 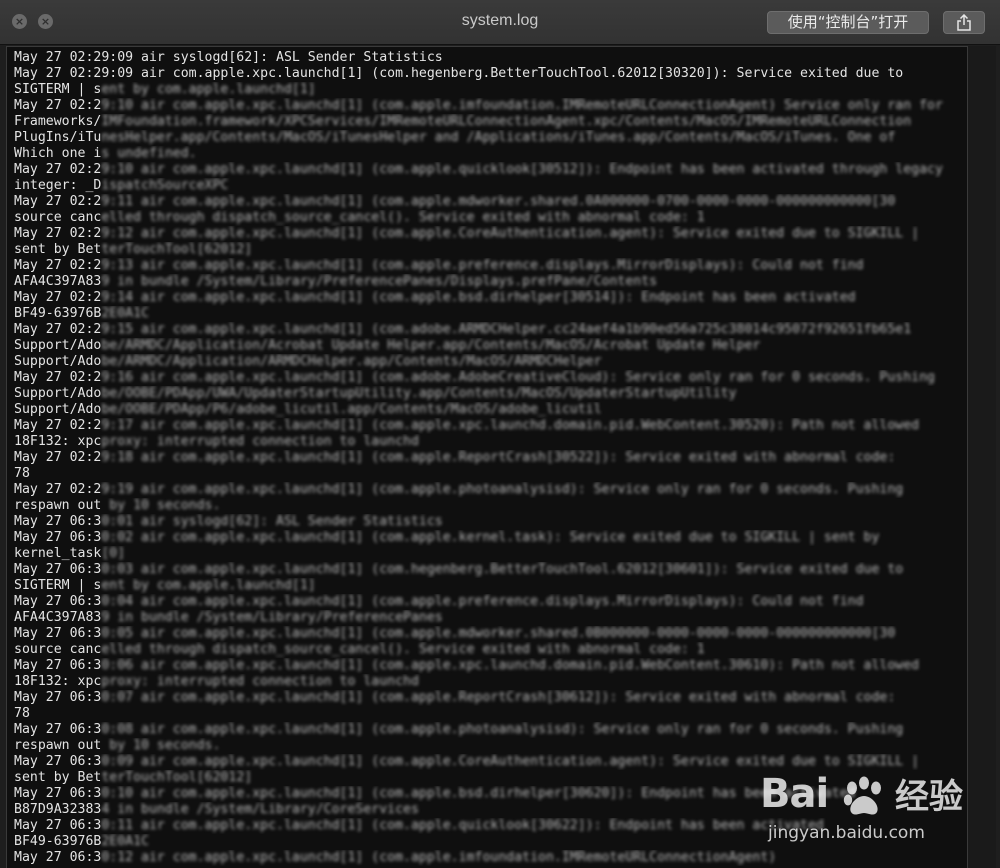 I want to click on log-line: kernel_task[0], so click(x=490, y=554).